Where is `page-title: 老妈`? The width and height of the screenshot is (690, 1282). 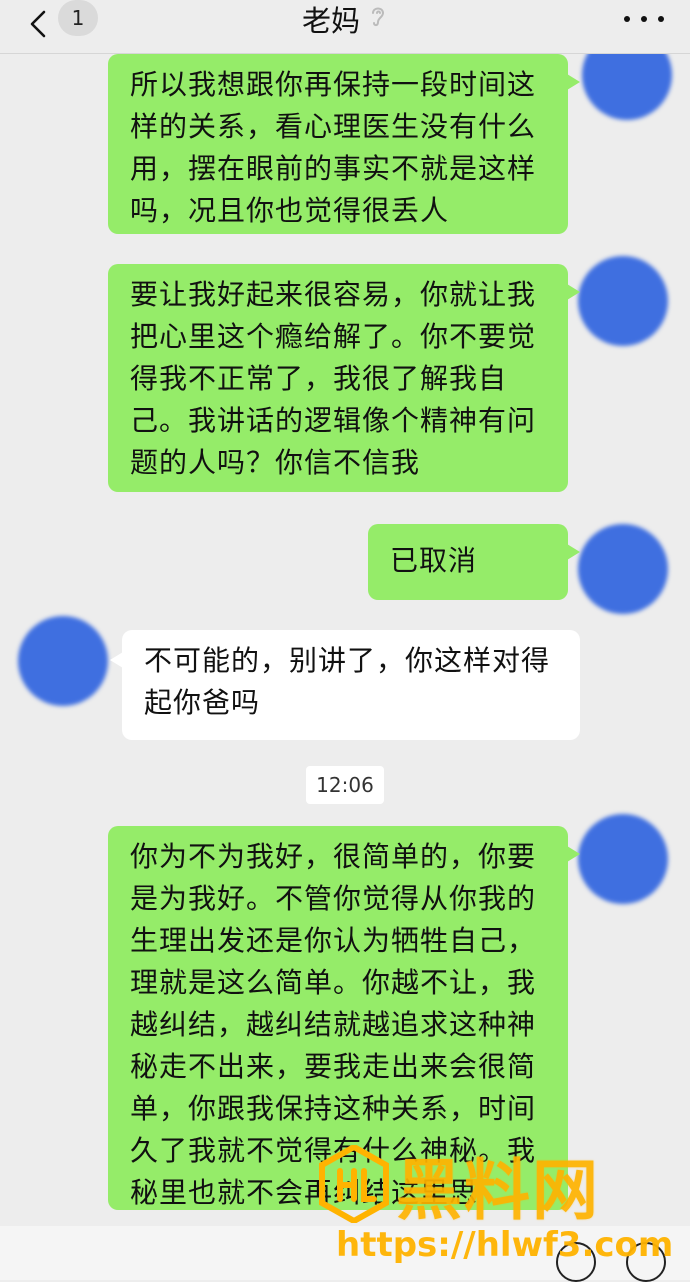 page-title: 老妈 is located at coordinates (330, 21).